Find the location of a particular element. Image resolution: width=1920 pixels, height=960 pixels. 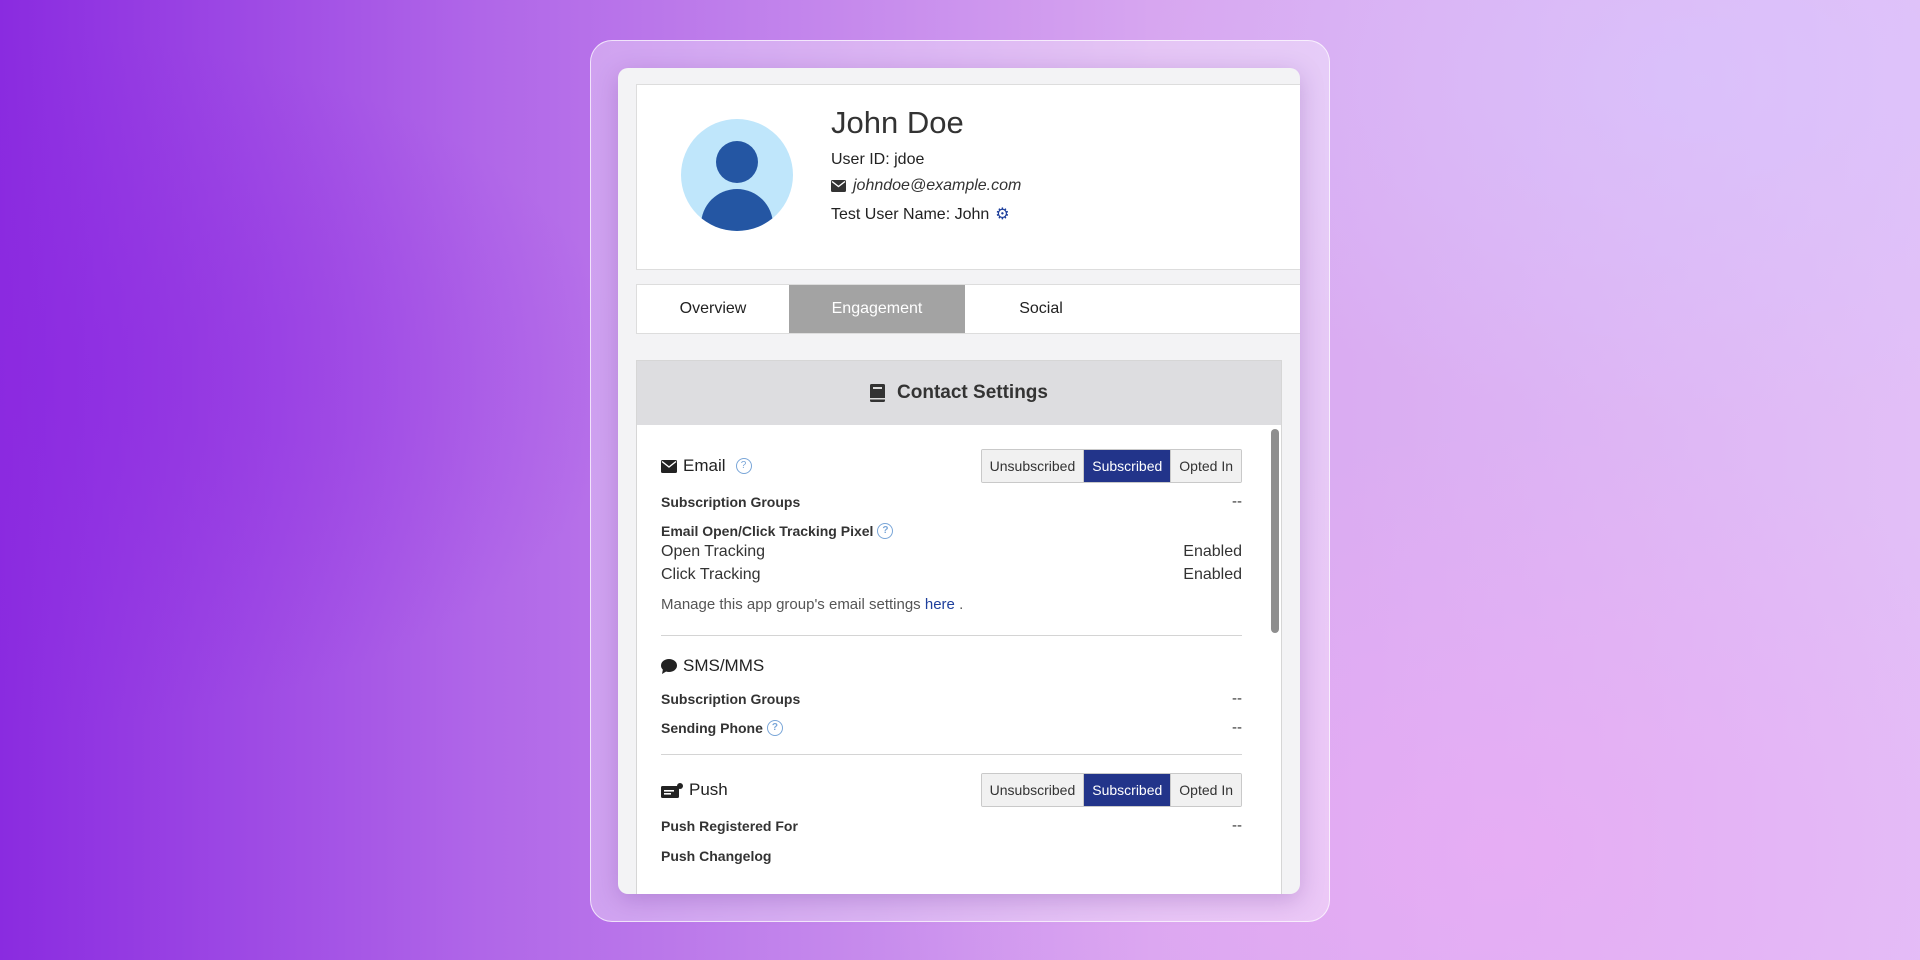

profile-tabs: Overview Engagement Social is located at coordinates (968, 309).